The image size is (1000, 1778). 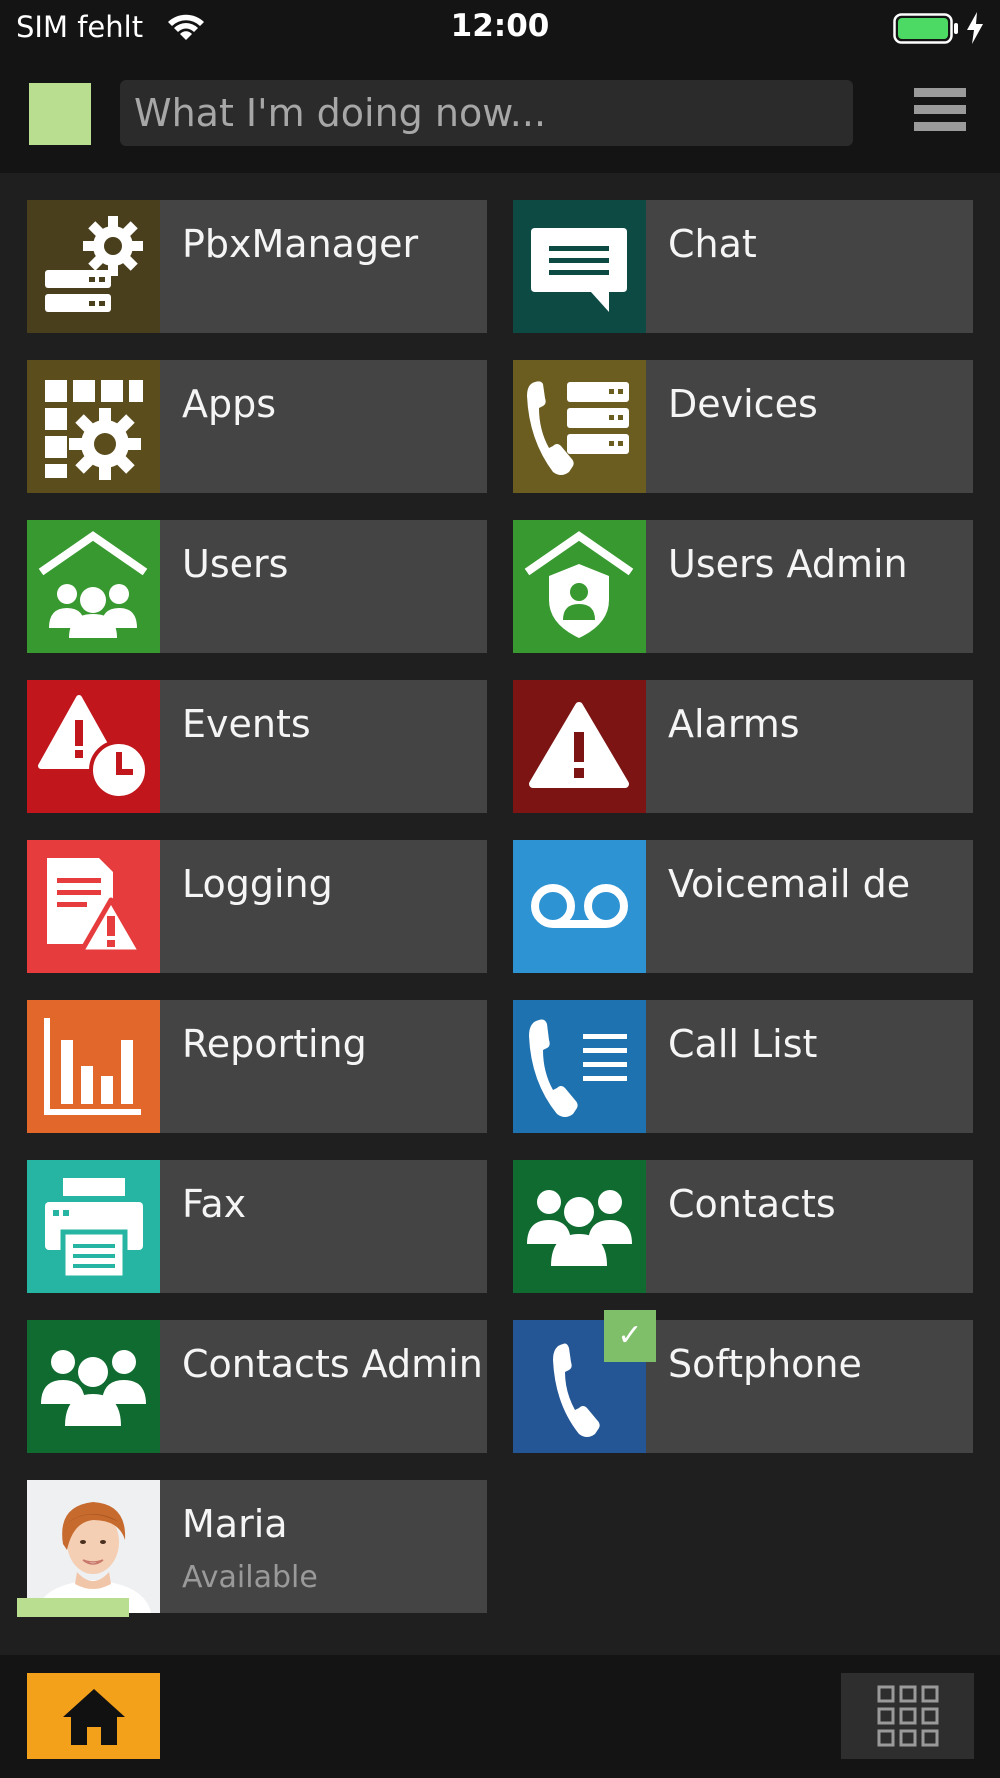 What do you see at coordinates (500, 1716) in the screenshot?
I see `bottom-bar` at bounding box center [500, 1716].